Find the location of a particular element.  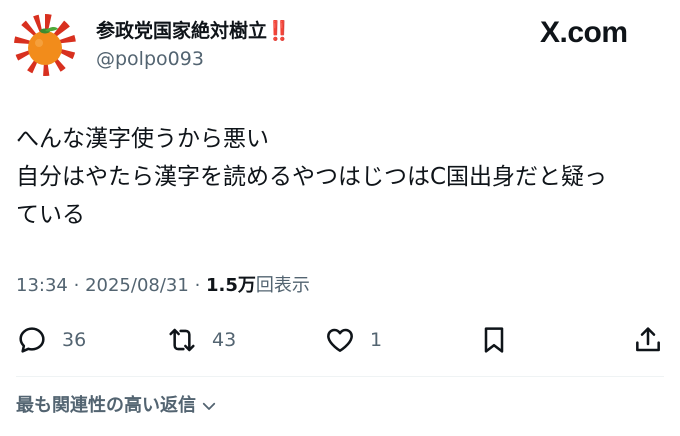

bookmark-icon is located at coordinates (494, 340).